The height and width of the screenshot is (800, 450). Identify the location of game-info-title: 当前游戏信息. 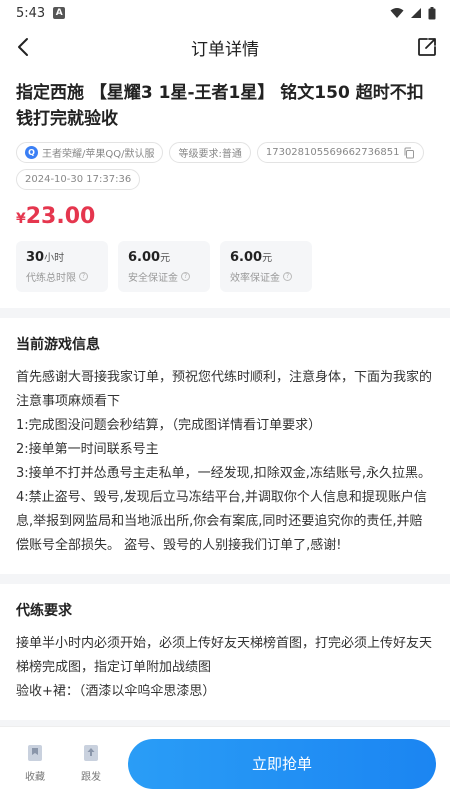
(58, 345).